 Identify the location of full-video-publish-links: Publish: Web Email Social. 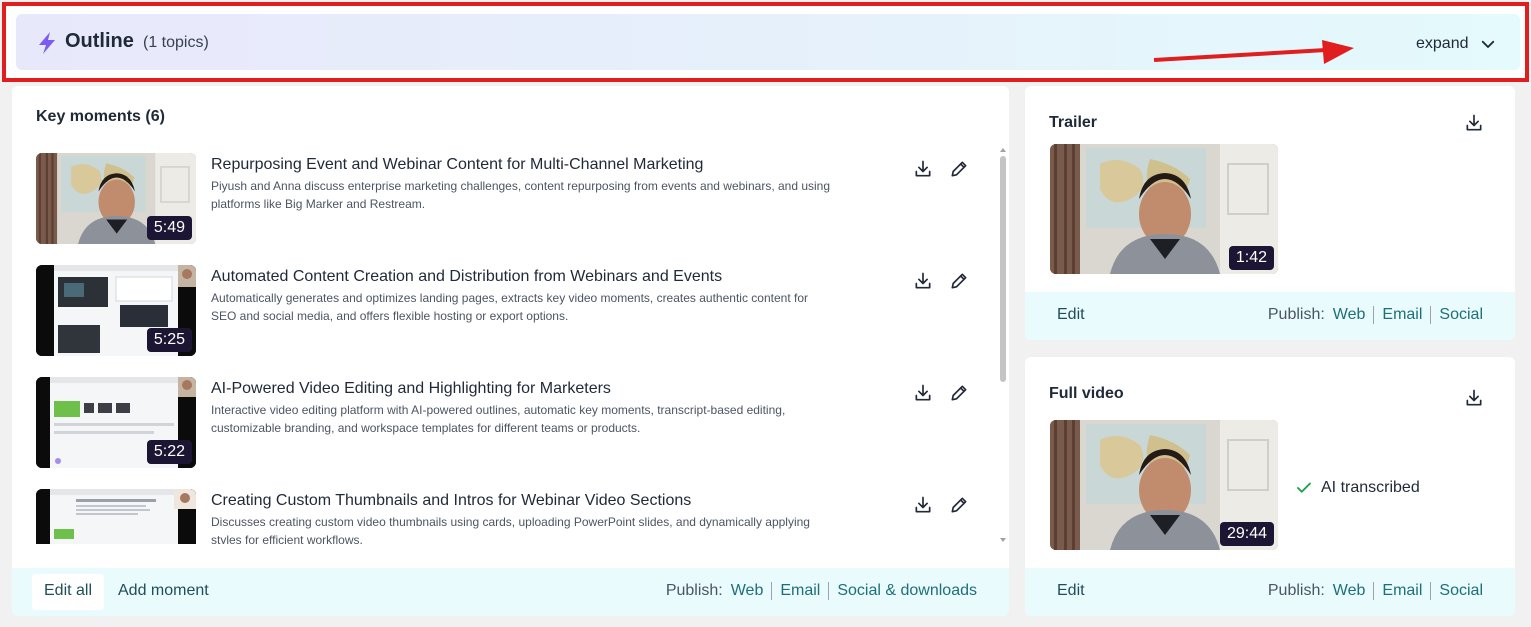
(1375, 591).